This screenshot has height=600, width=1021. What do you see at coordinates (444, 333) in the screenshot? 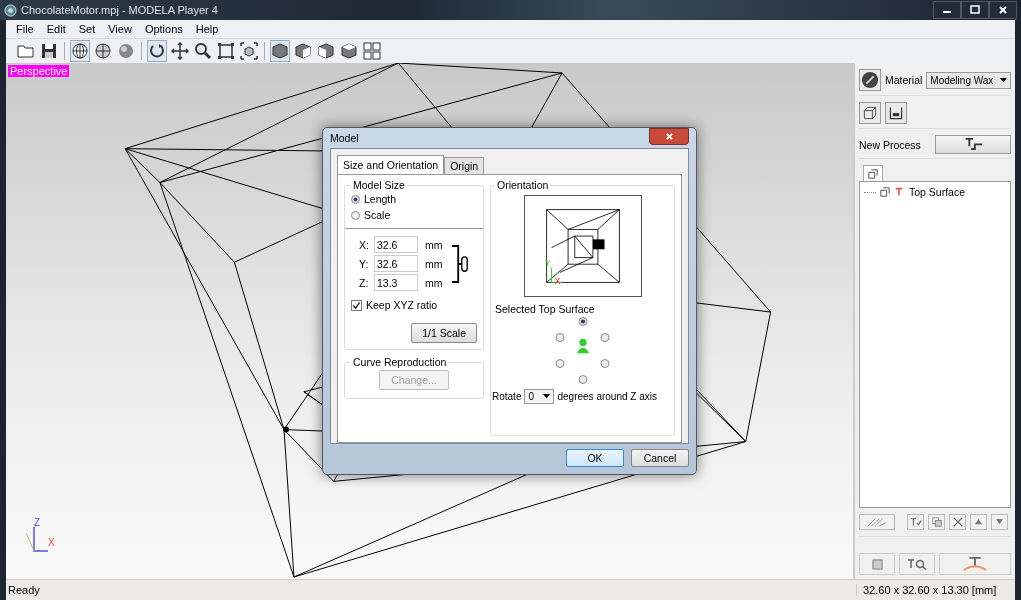
I see `scale-button: 1/1 Scale` at bounding box center [444, 333].